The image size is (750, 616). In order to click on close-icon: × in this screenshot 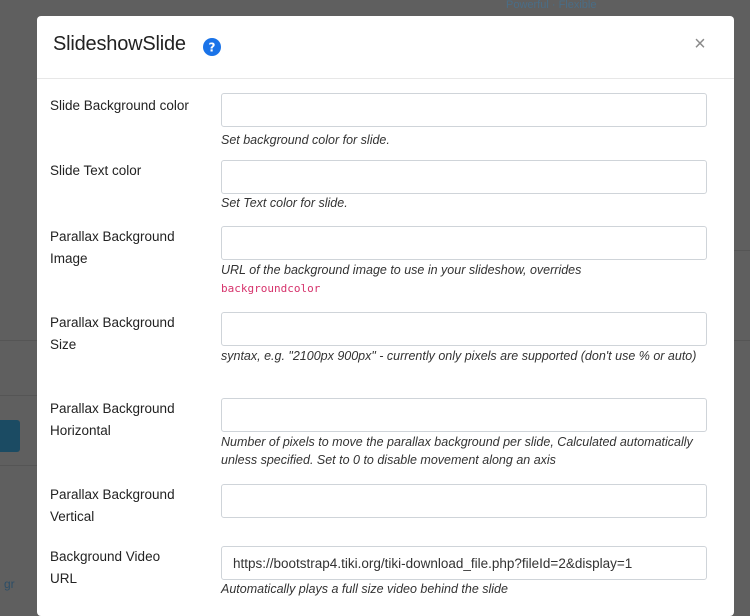, I will do `click(700, 44)`.